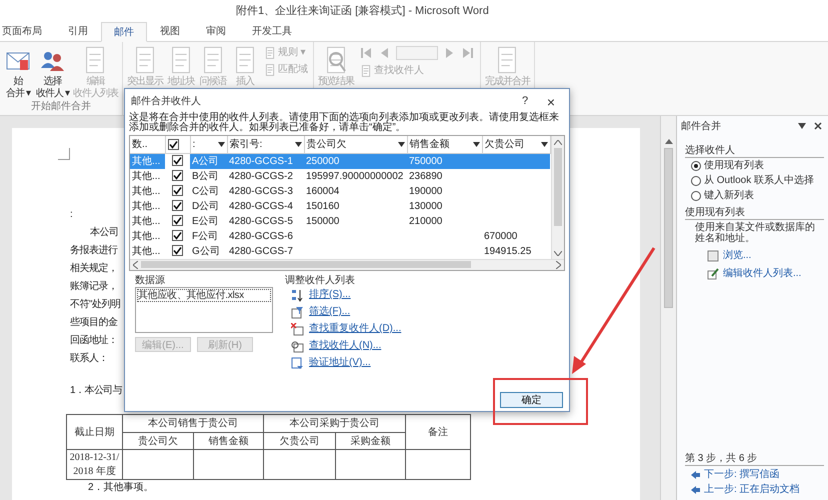 The image size is (828, 500). Describe the element at coordinates (340, 251) in the screenshot. I see `table-row: 其他... G公司 4280-GCGS-7 194915.25` at that location.